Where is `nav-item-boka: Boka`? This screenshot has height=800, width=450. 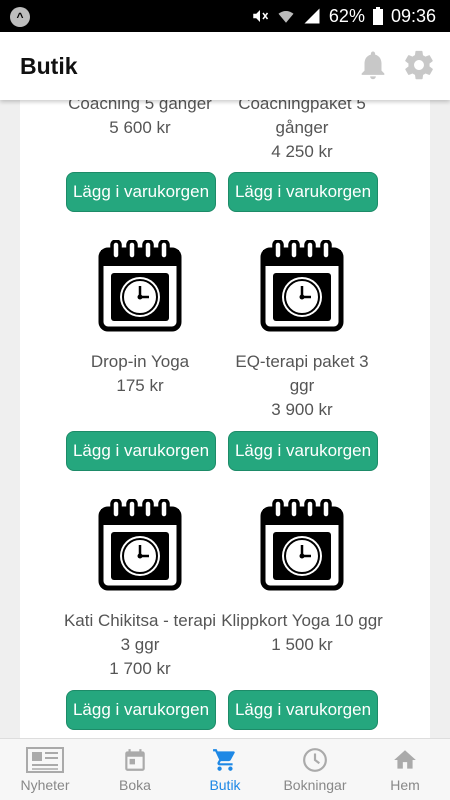
nav-item-boka: Boka is located at coordinates (135, 769).